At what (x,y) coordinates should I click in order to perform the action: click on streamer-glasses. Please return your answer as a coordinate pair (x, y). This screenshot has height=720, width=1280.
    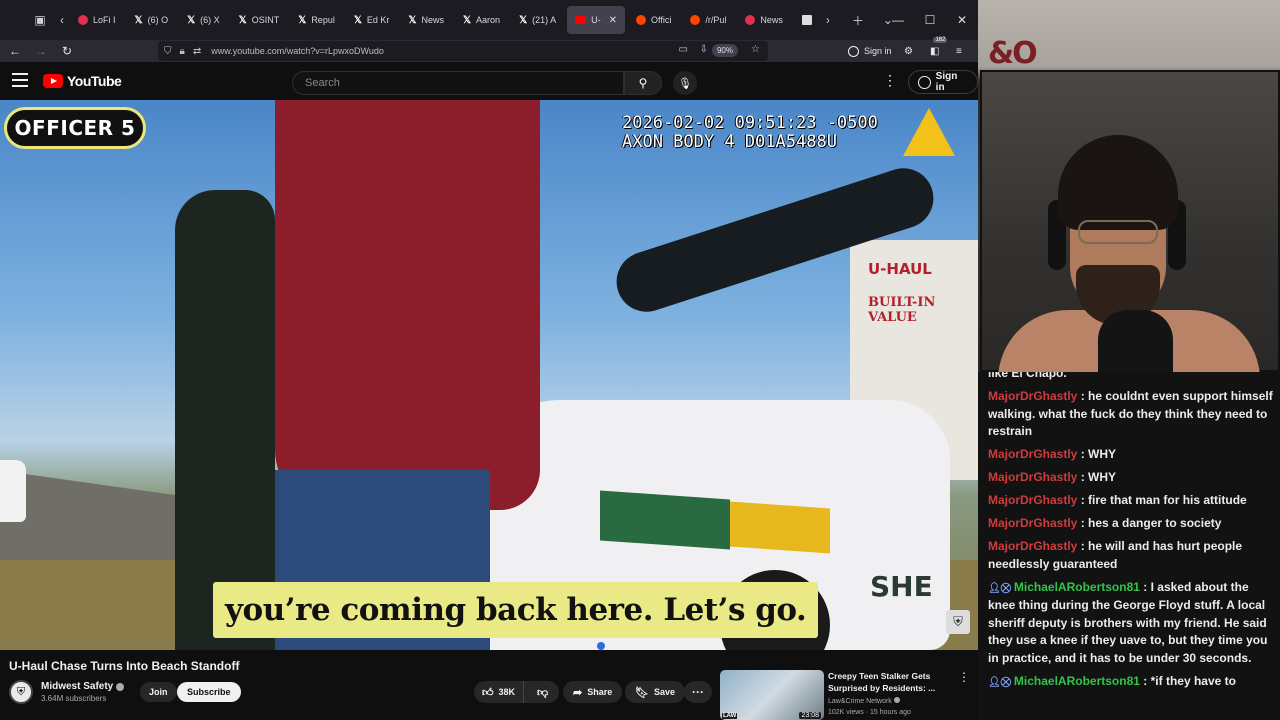
    Looking at the image, I should click on (1118, 232).